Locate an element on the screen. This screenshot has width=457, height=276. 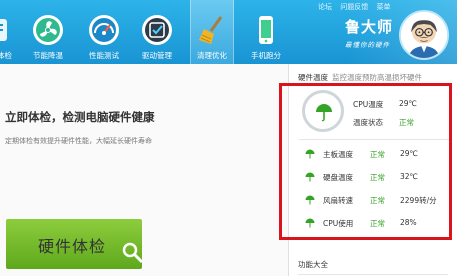
motherboard-temp-status: 正常 is located at coordinates (377, 154).